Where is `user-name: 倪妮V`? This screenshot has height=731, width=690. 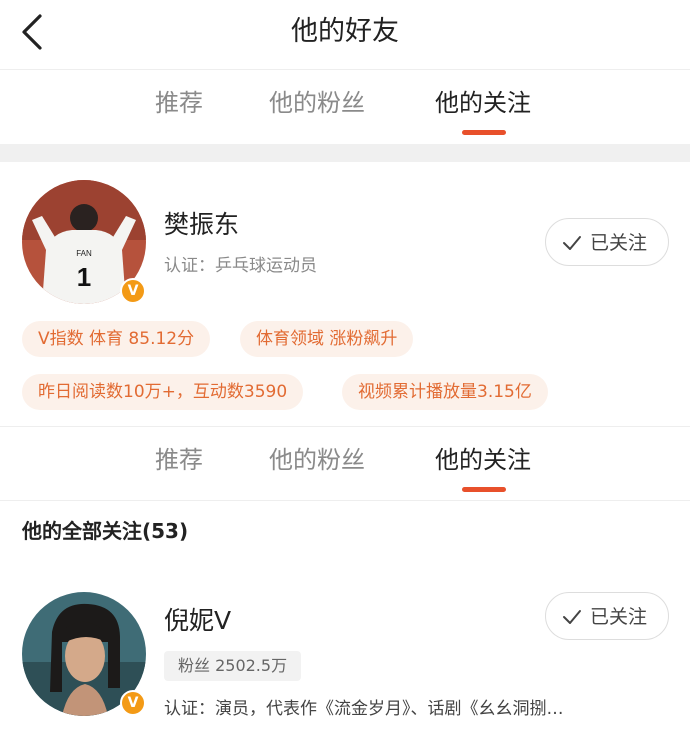
user-name: 倪妮V is located at coordinates (197, 621).